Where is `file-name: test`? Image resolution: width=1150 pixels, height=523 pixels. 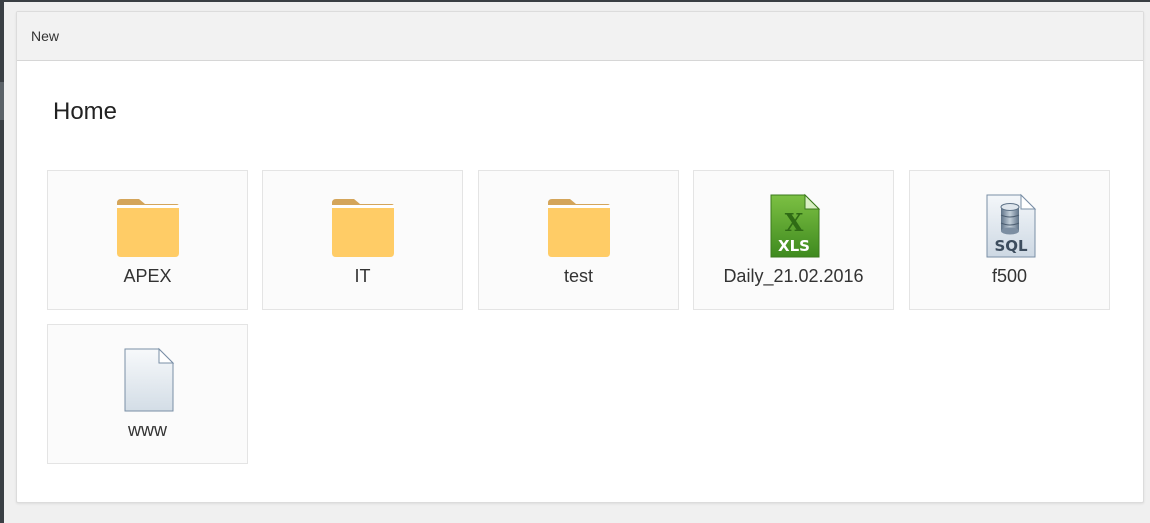
file-name: test is located at coordinates (578, 276).